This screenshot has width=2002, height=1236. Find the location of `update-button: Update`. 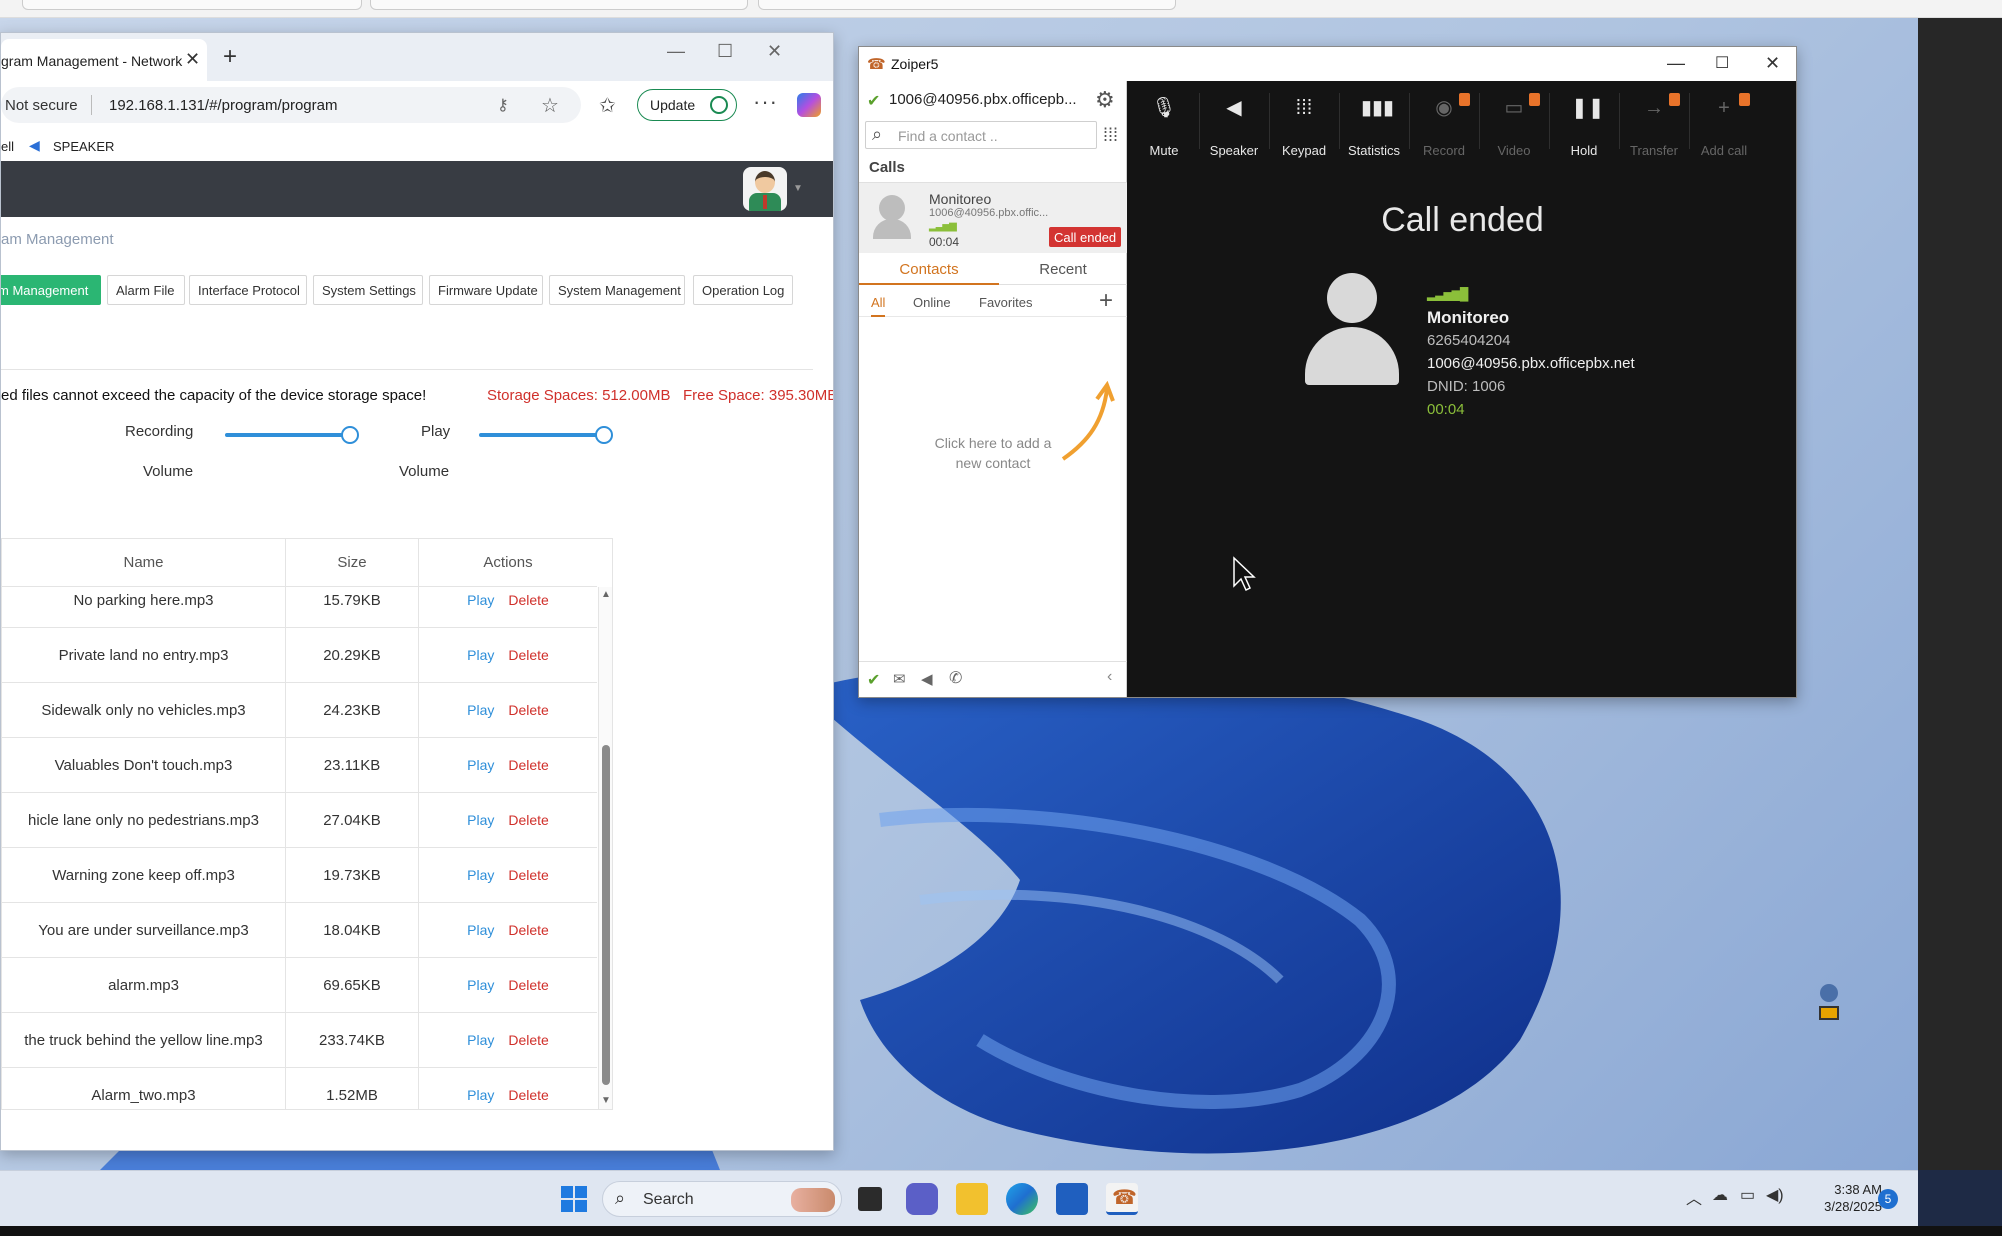

update-button: Update is located at coordinates (687, 105).